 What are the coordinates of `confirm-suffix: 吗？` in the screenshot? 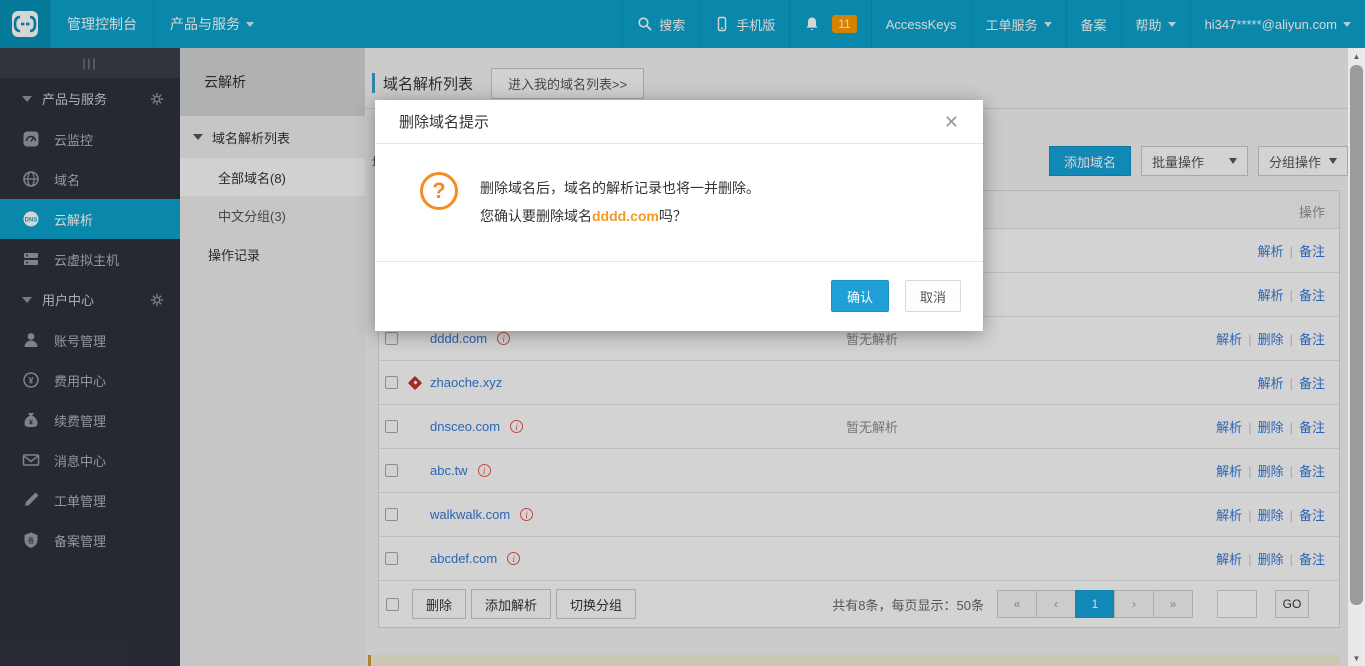 It's located at (672, 216).